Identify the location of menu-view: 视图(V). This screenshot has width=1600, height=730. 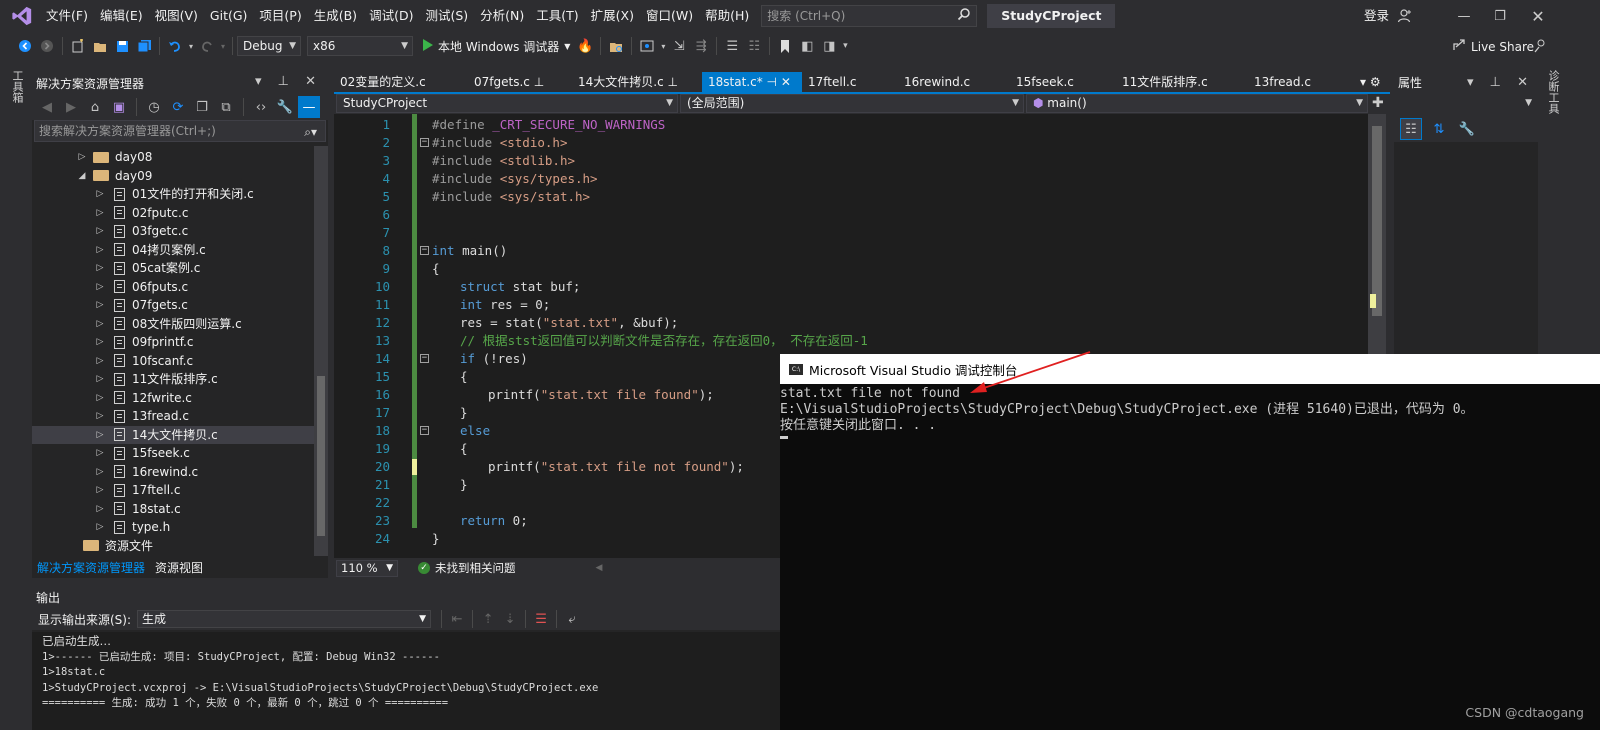
(176, 16).